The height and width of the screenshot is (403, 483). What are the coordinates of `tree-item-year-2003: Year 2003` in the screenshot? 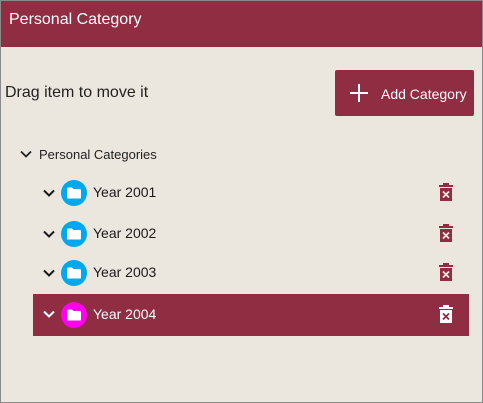 It's located at (251, 273).